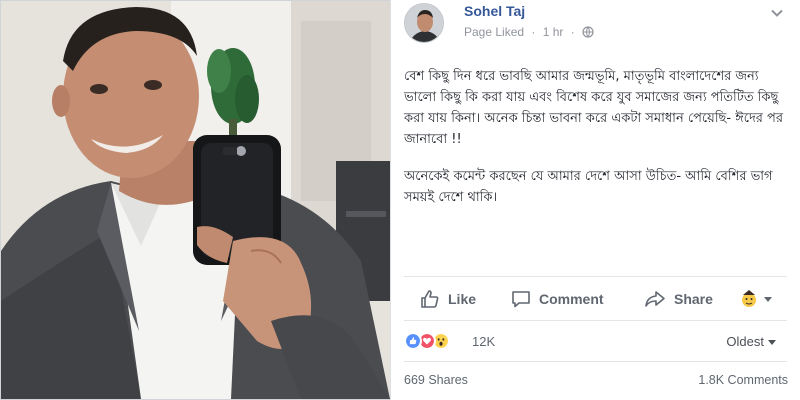  I want to click on reaction-emoji-icon, so click(757, 298).